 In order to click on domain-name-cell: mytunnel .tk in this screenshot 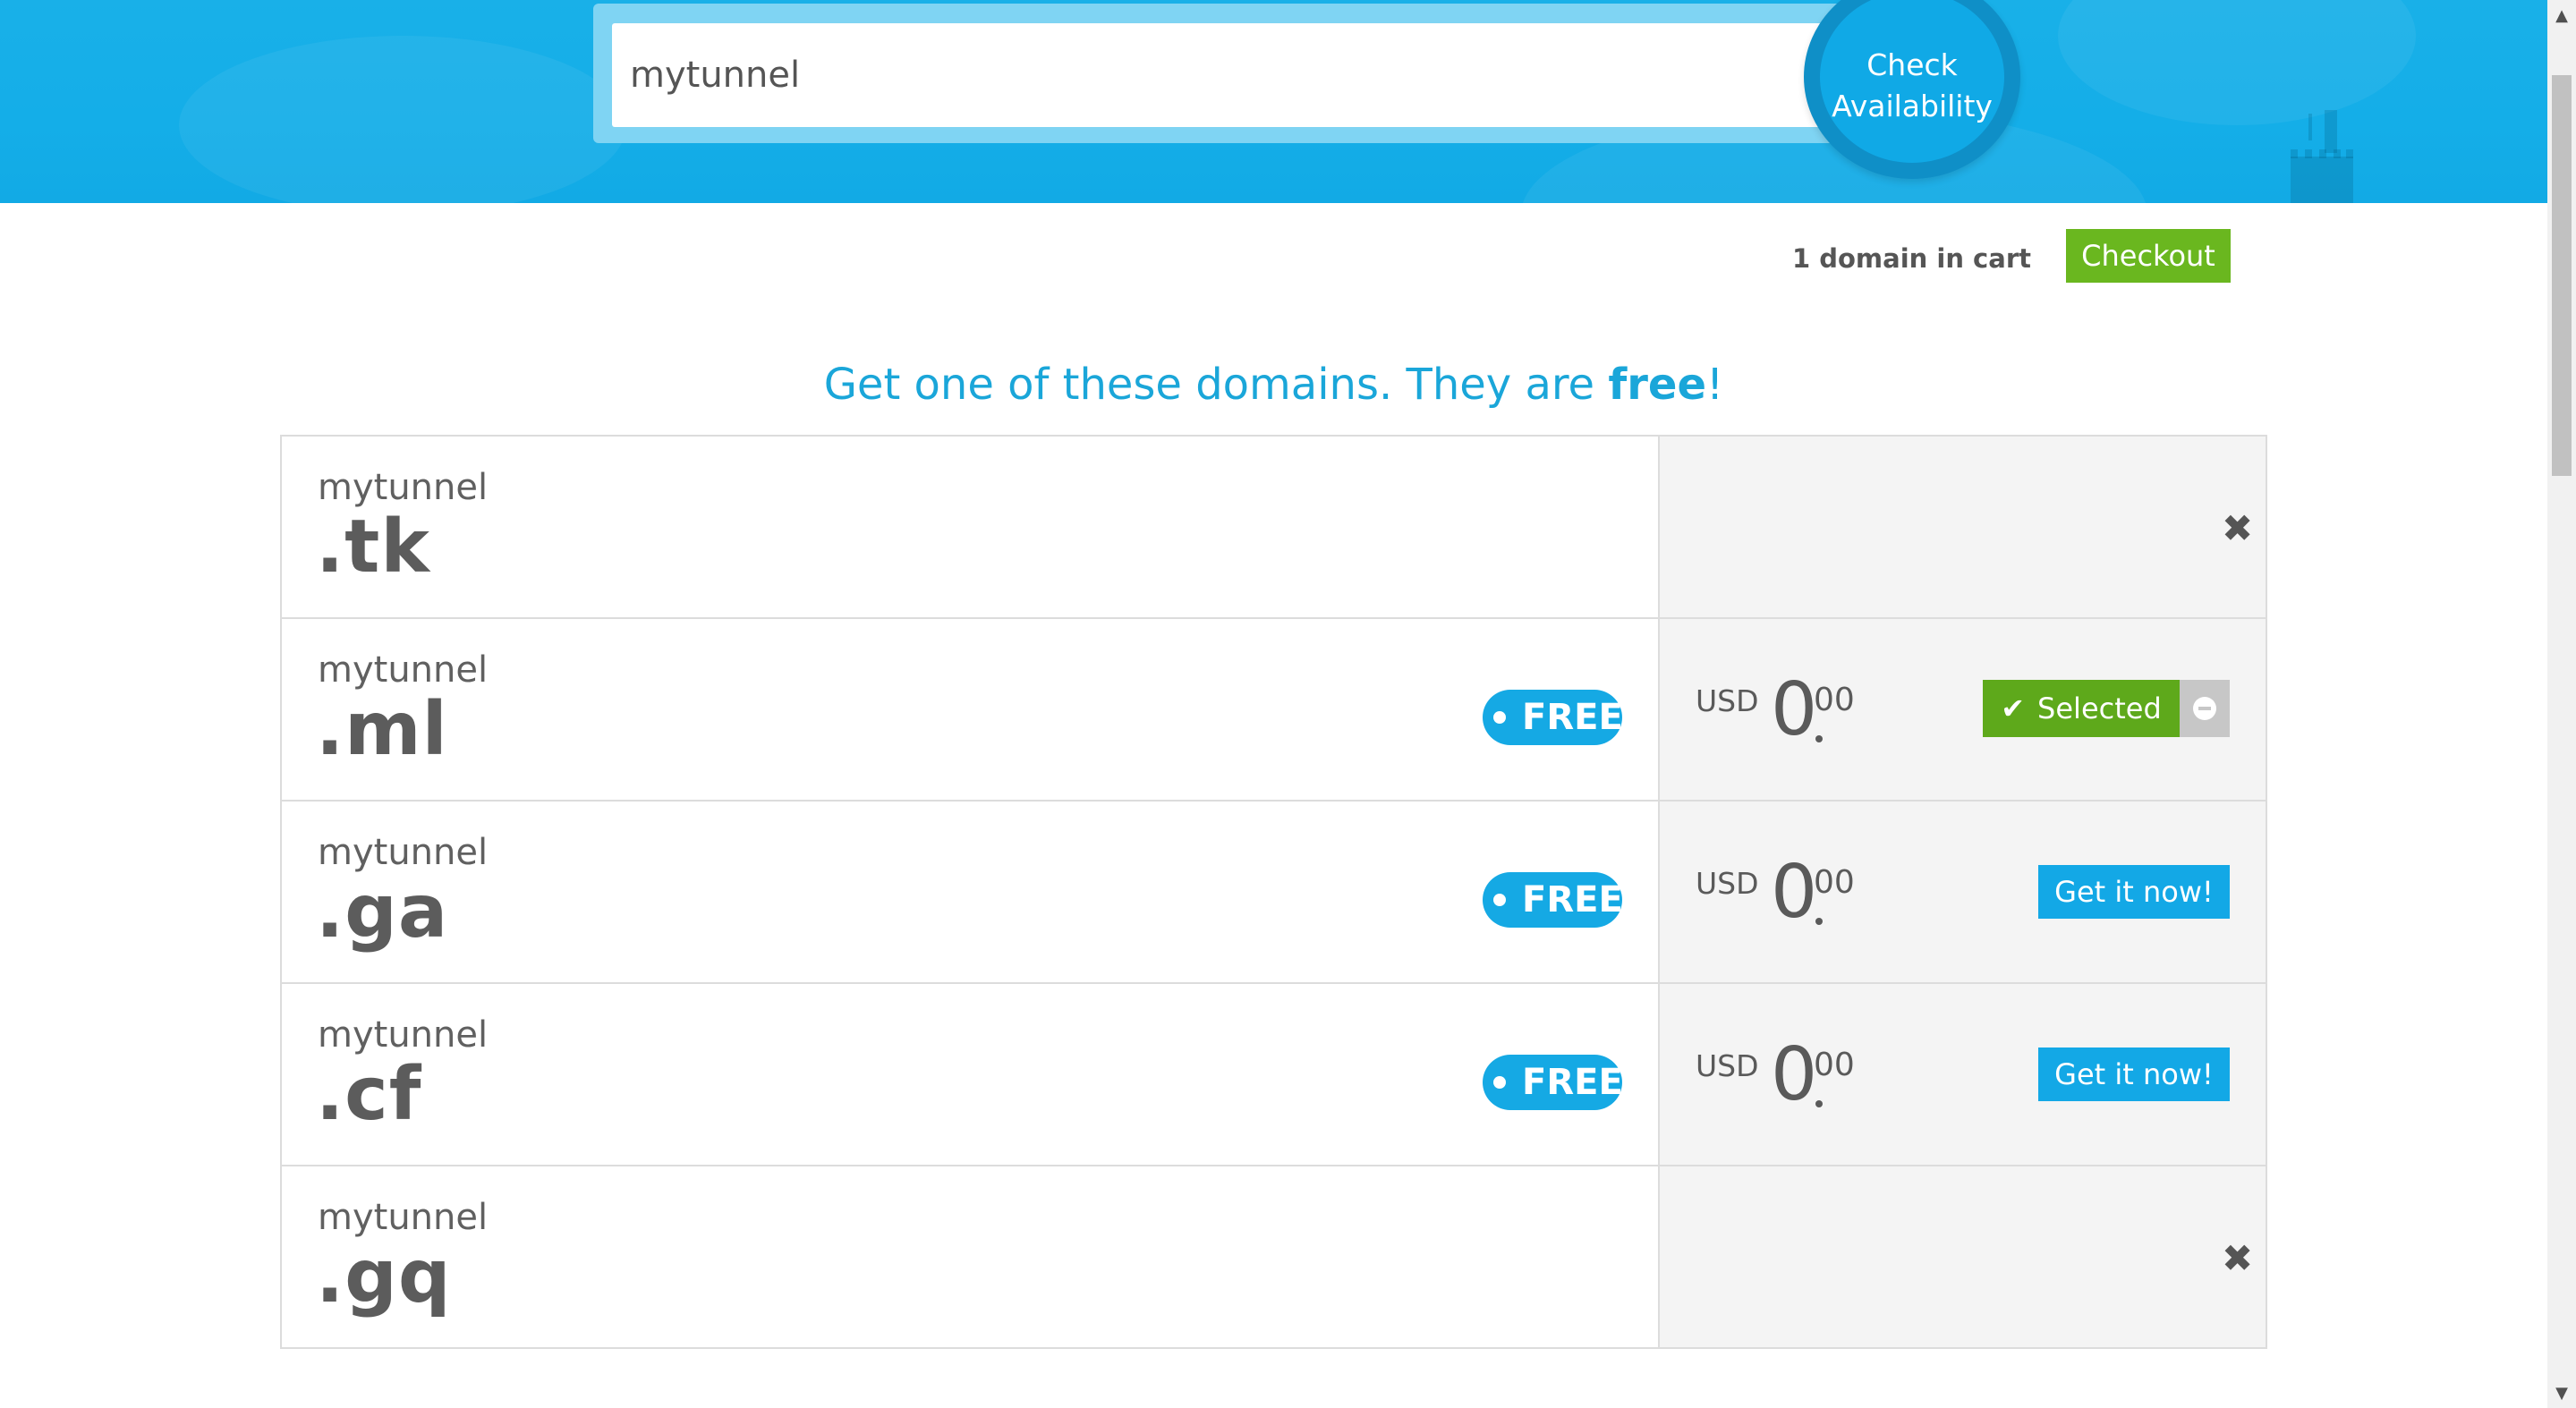, I will do `click(970, 527)`.